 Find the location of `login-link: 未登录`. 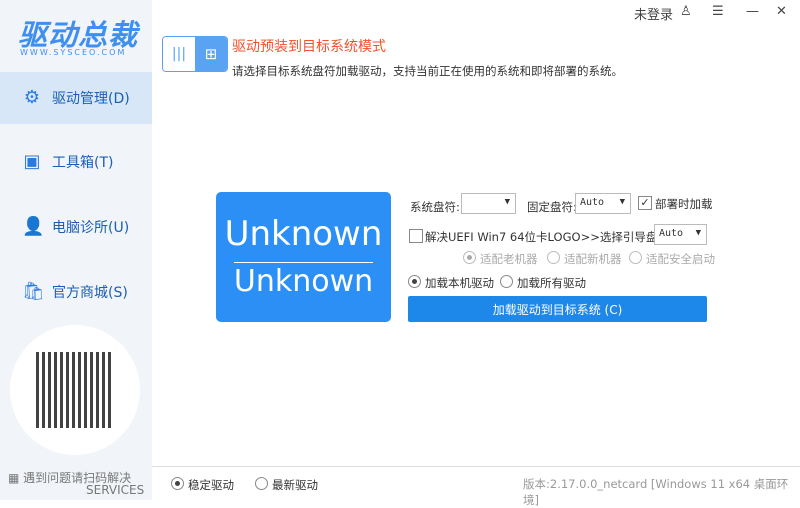

login-link: 未登录 is located at coordinates (653, 13).